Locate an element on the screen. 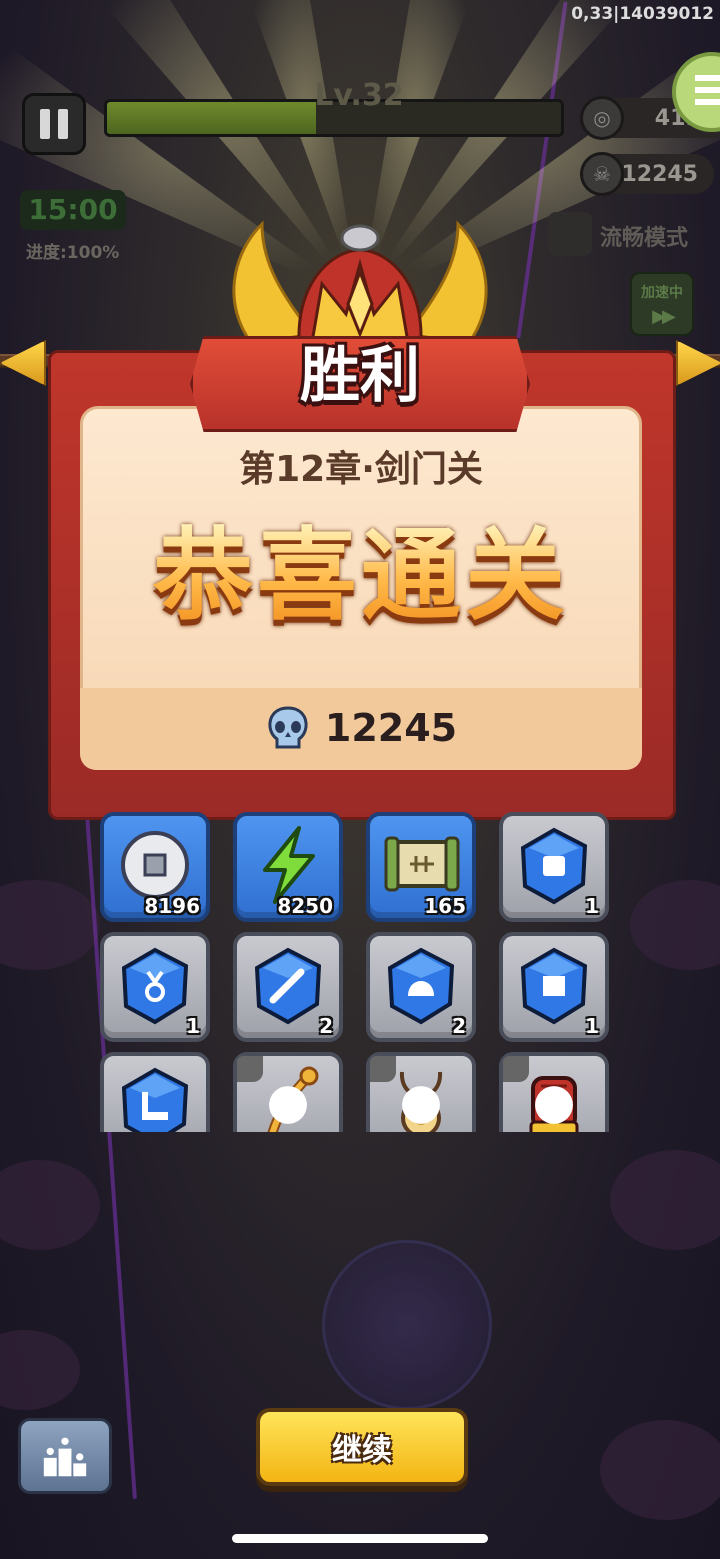 Image resolution: width=720 pixels, height=1559 pixels. reward-slot: 165 is located at coordinates (421, 867).